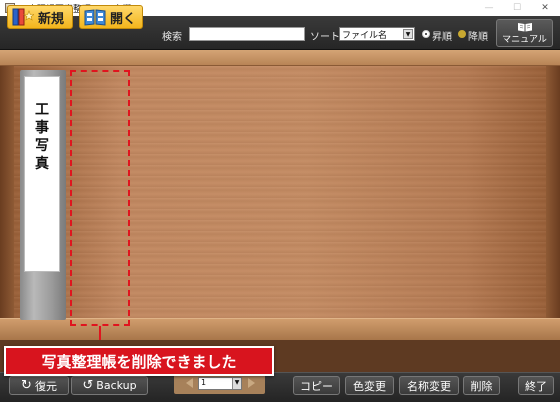 This screenshot has width=560, height=402. Describe the element at coordinates (478, 37) in the screenshot. I see `descending-label: 降順` at that location.